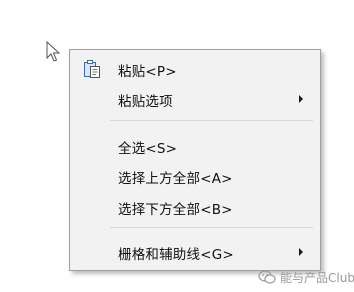 The width and height of the screenshot is (354, 292). I want to click on watermark-text: 能与产品Club, so click(317, 277).